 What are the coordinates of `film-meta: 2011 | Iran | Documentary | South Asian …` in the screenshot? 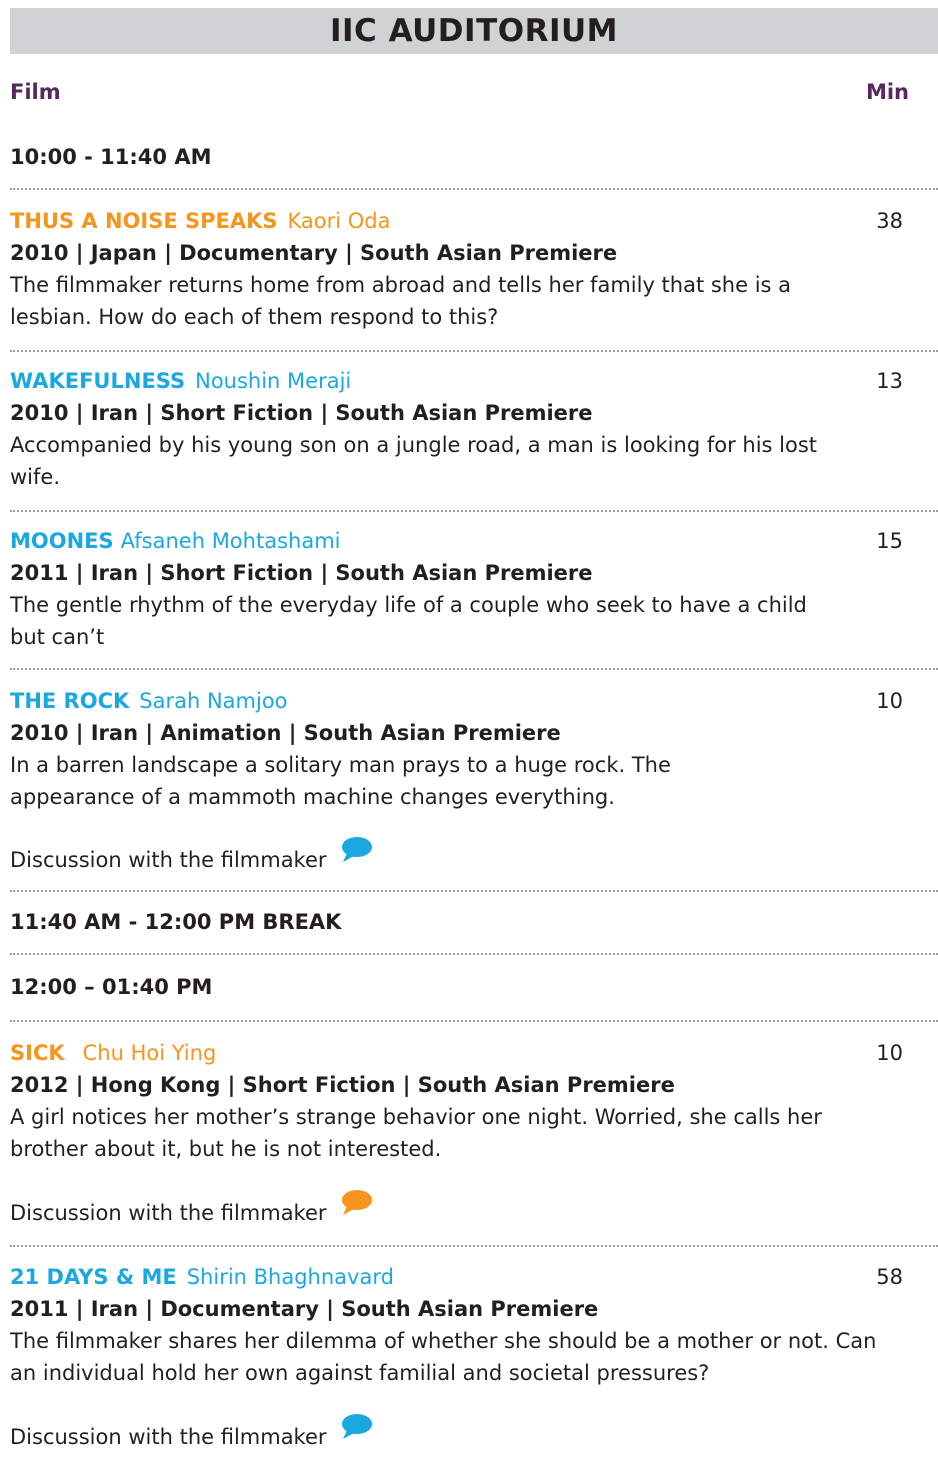 It's located at (304, 1309).